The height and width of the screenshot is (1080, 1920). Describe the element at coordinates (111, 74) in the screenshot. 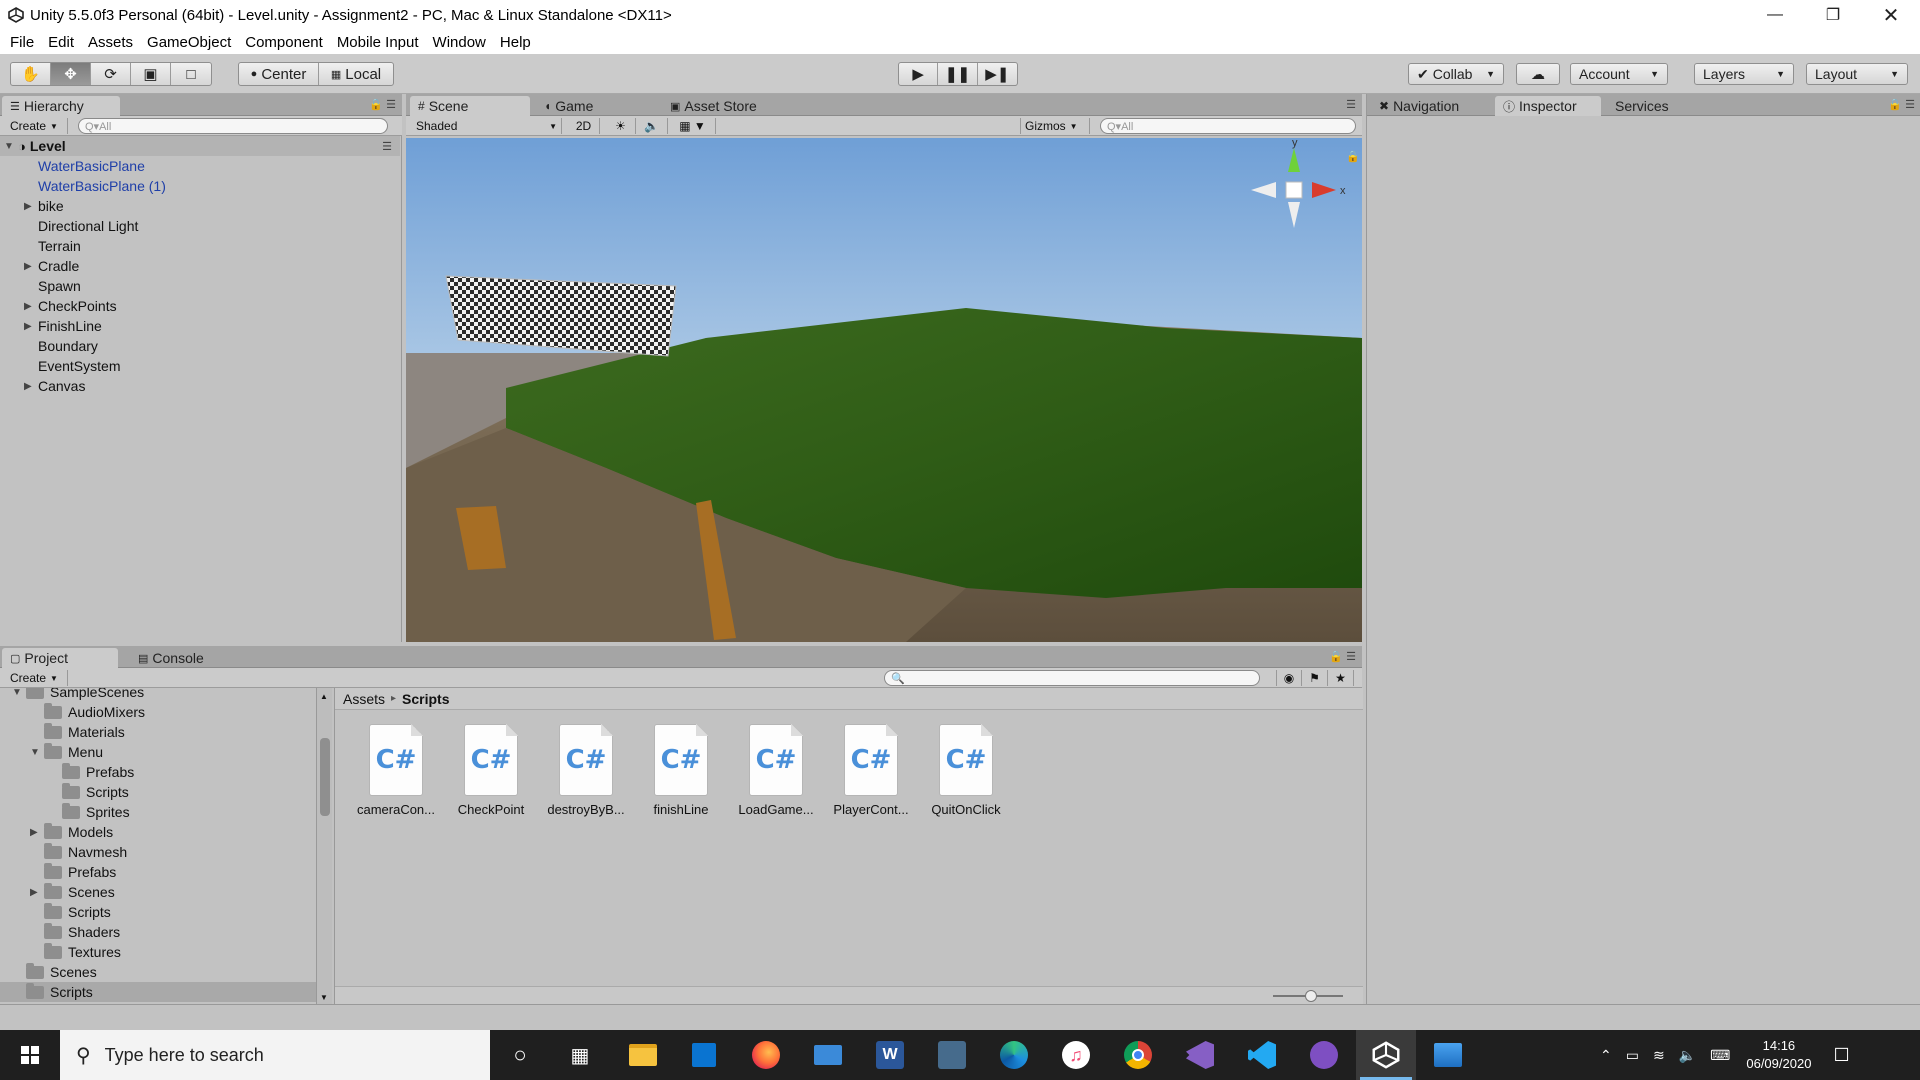

I see `rotate-tool-icon: ⟳` at that location.